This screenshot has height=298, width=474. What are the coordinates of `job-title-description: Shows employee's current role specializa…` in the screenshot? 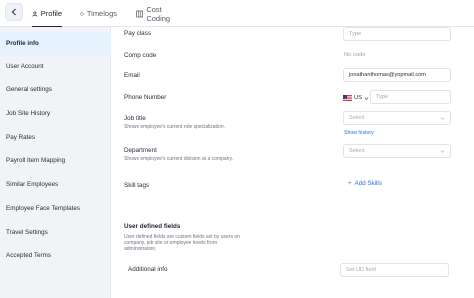 It's located at (175, 127).